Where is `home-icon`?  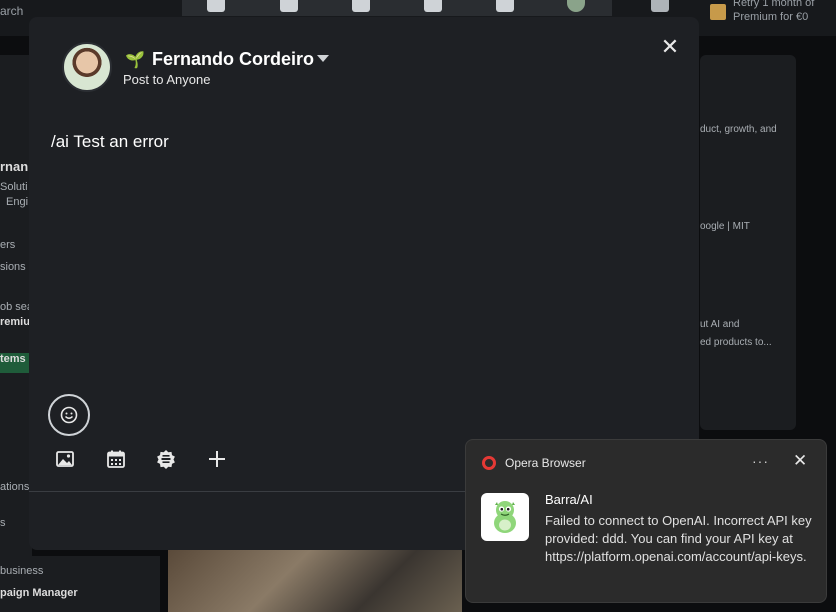
home-icon is located at coordinates (216, 6).